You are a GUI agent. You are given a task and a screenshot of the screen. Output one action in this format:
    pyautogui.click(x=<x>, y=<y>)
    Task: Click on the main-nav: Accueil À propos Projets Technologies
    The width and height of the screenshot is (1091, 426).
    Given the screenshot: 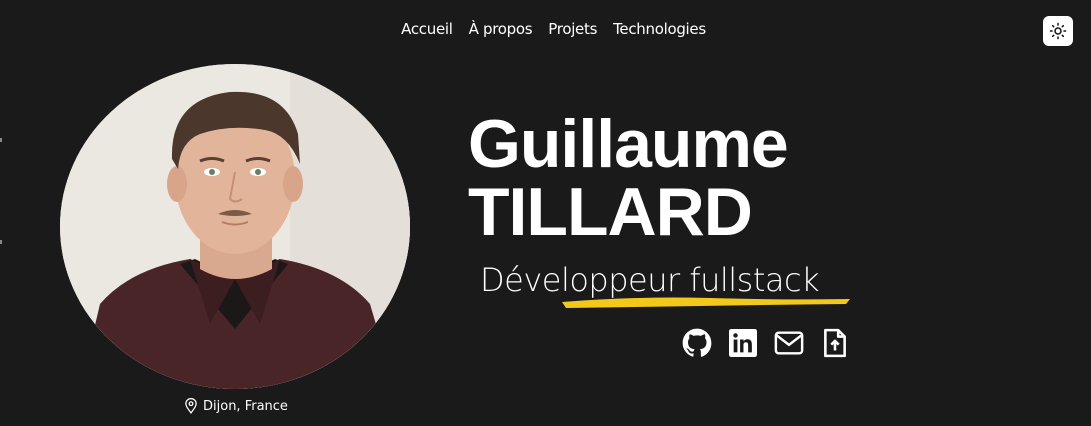 What is the action you would take?
    pyautogui.click(x=545, y=29)
    